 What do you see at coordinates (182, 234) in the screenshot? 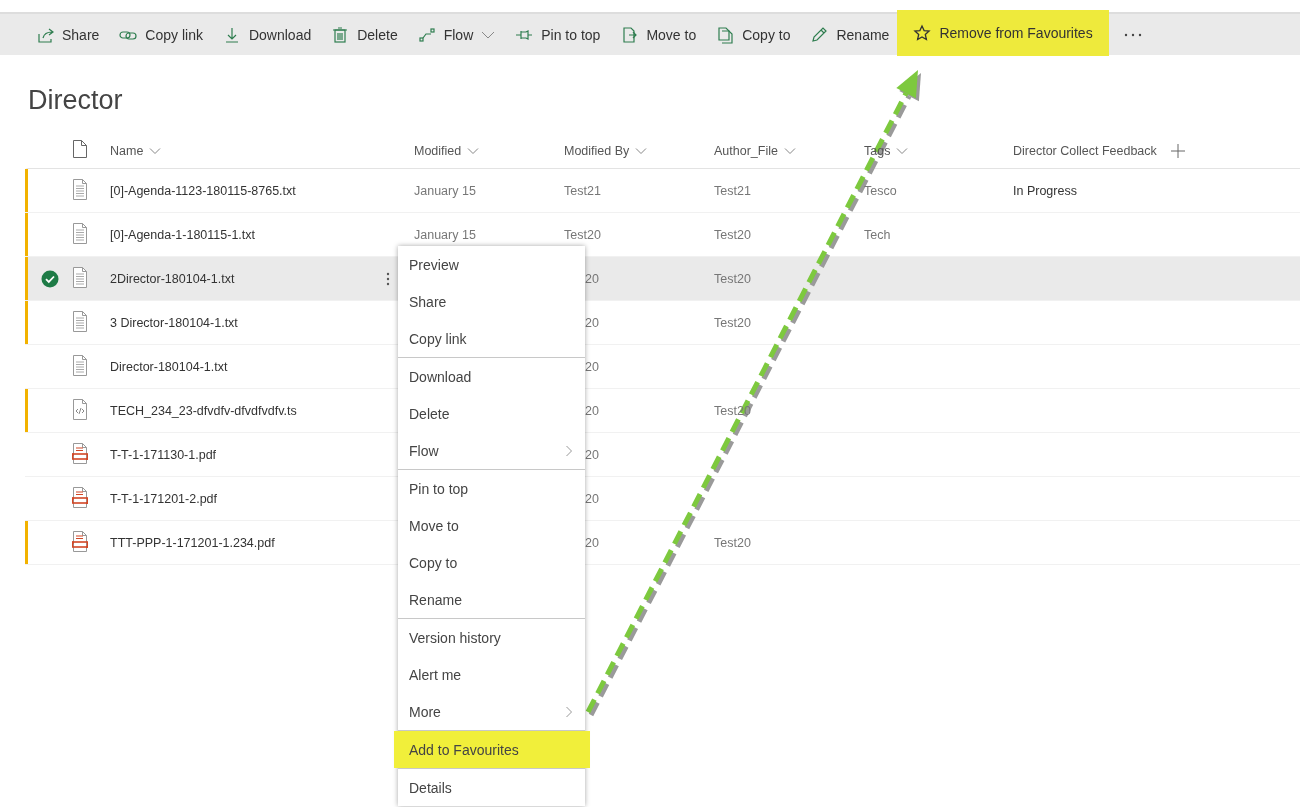
I see `file-name-link: [0]-Agenda-1-180115-1.txt` at bounding box center [182, 234].